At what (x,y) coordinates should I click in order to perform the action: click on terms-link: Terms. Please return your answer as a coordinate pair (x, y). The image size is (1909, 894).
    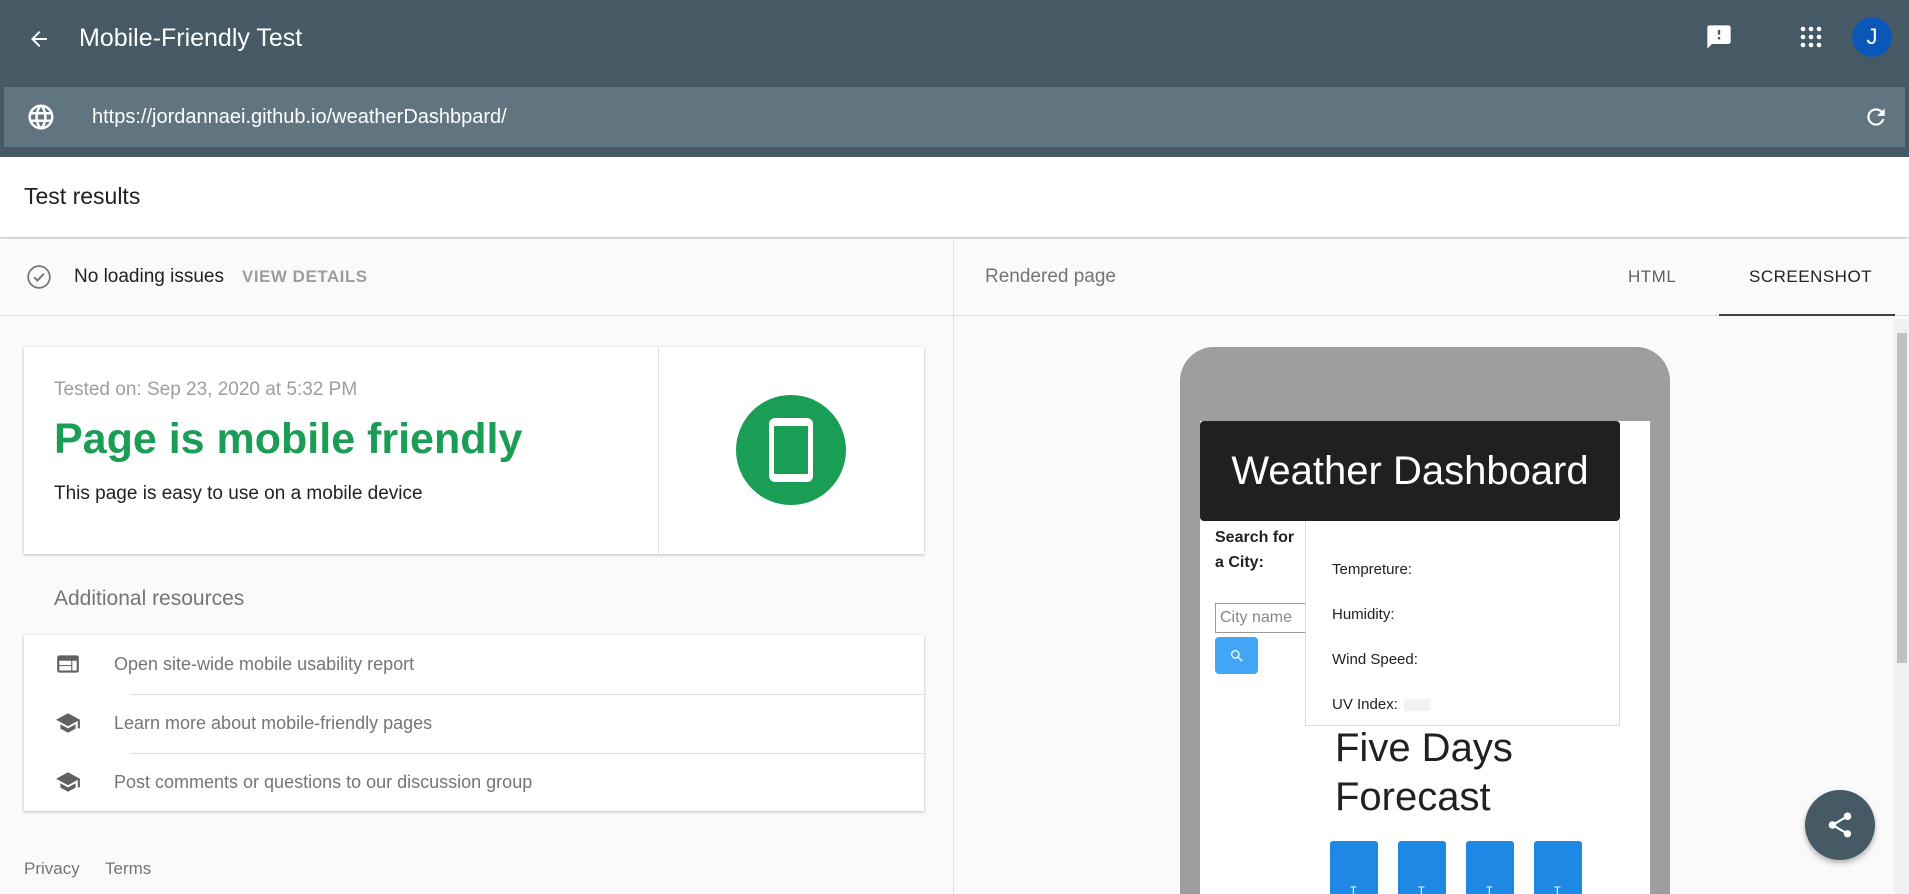
    Looking at the image, I should click on (128, 869).